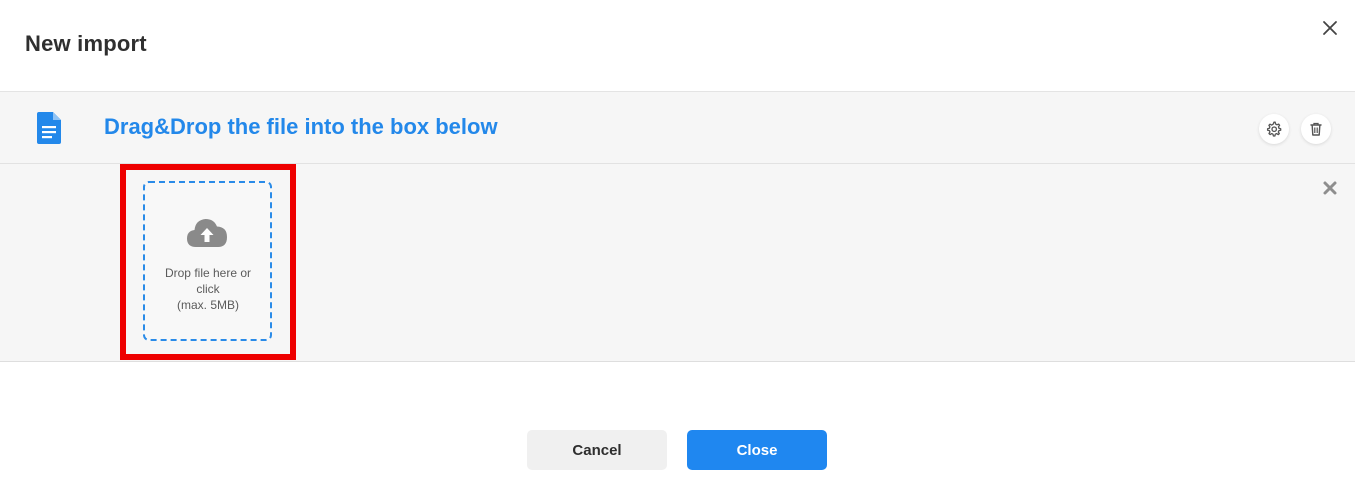 This screenshot has width=1355, height=480. What do you see at coordinates (301, 126) in the screenshot?
I see `file-bar-title: Drag&Drop the file into the box below` at bounding box center [301, 126].